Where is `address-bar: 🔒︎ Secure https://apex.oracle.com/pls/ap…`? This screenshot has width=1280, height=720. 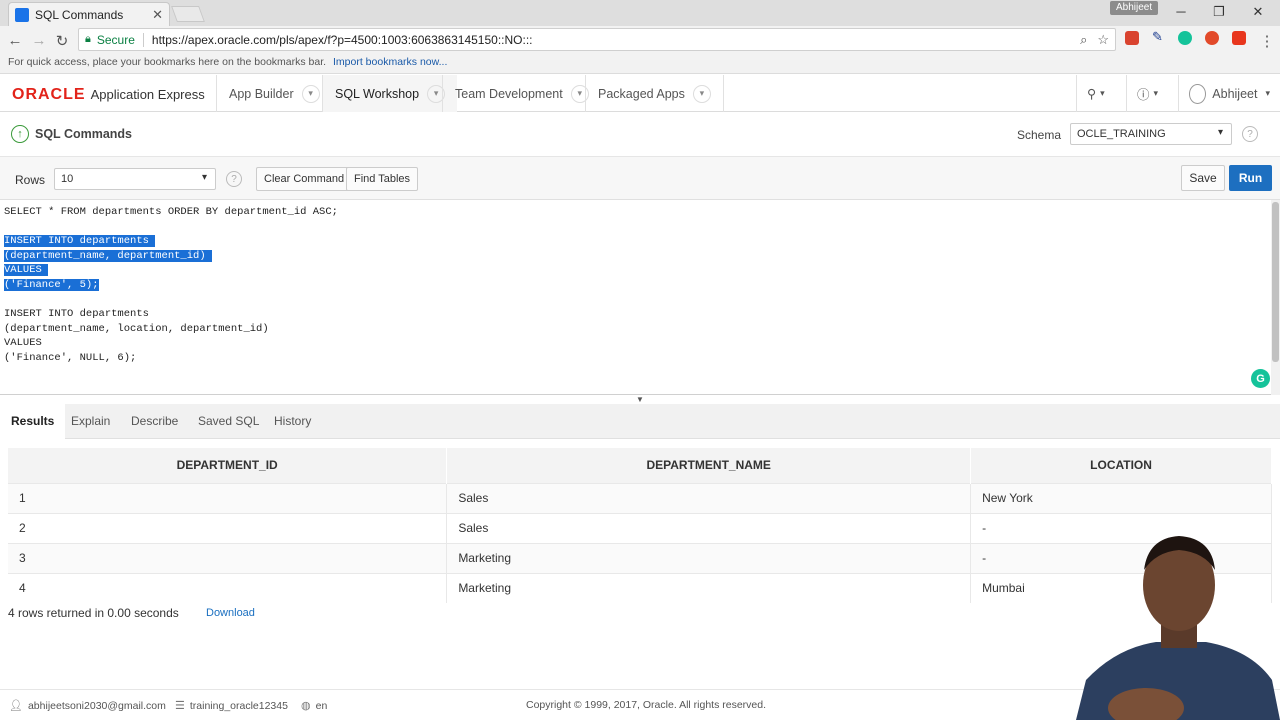
address-bar: 🔒︎ Secure https://apex.oracle.com/pls/ap… is located at coordinates (597, 39).